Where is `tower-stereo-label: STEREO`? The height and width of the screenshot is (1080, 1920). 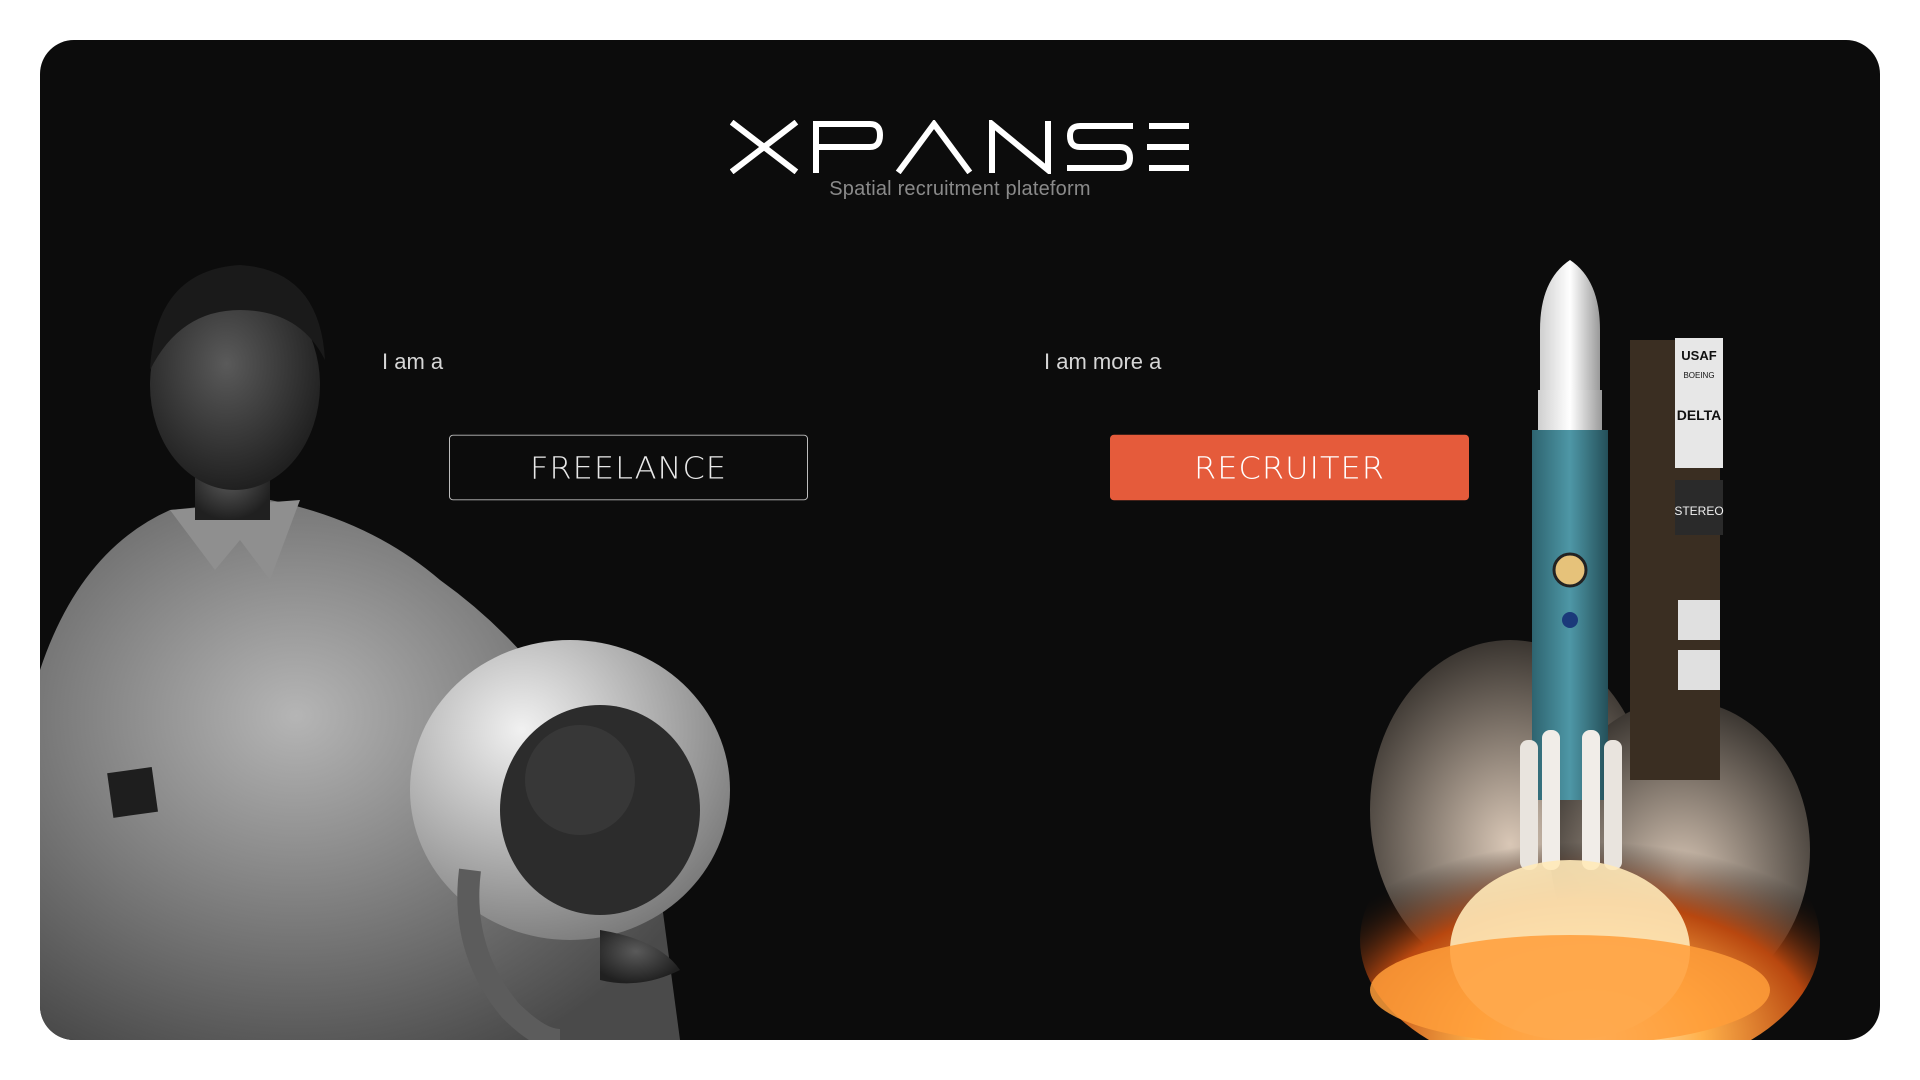 tower-stereo-label: STEREO is located at coordinates (1698, 511).